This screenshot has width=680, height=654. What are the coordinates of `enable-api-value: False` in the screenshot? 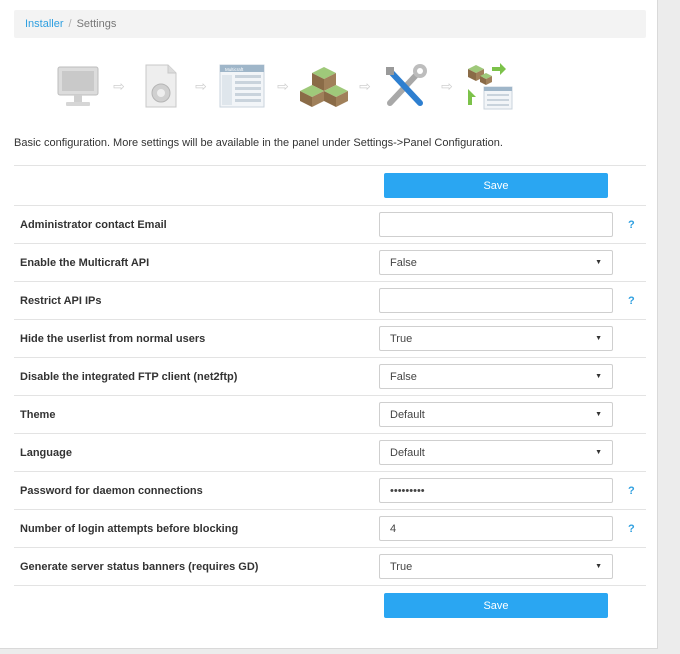 It's located at (403, 262).